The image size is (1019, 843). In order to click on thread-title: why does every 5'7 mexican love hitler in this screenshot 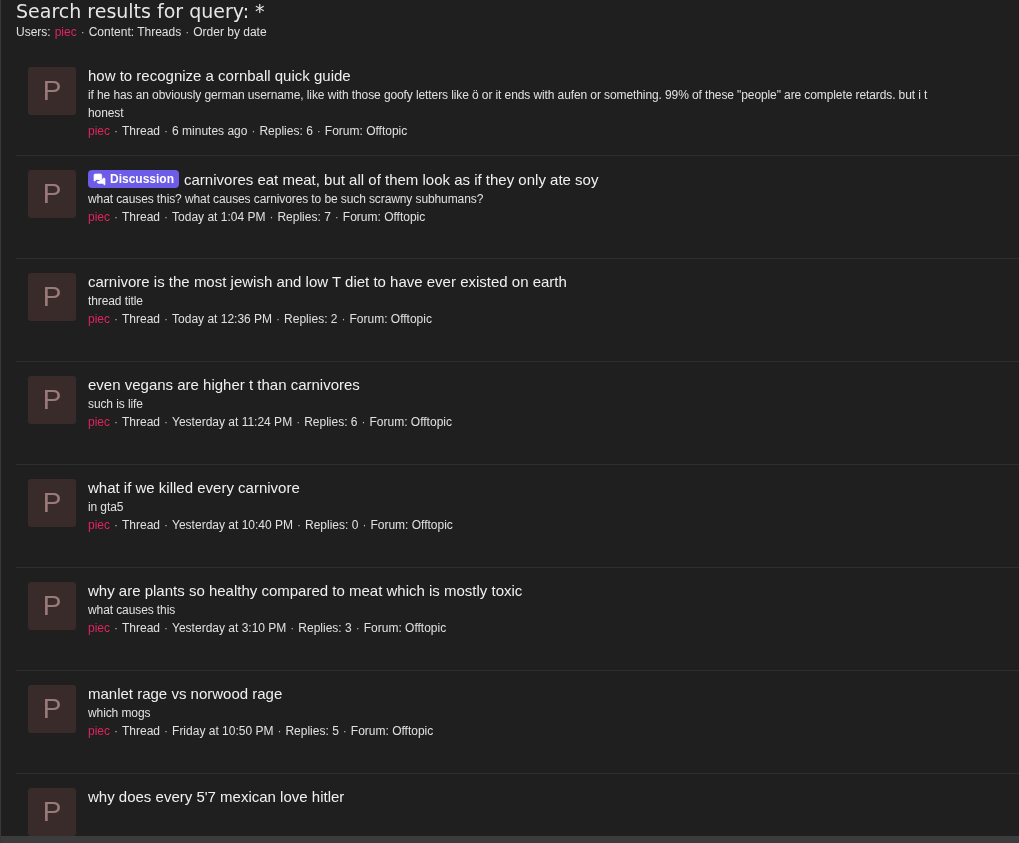, I will do `click(216, 796)`.